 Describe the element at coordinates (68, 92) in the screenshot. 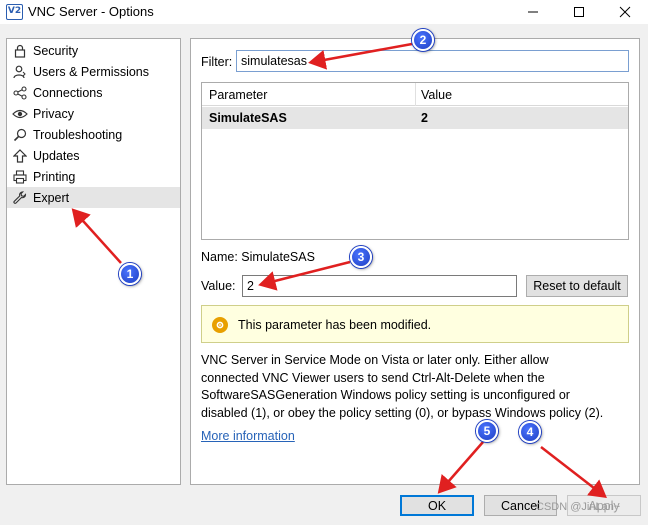

I see `sidebar-item-label: Connections` at that location.